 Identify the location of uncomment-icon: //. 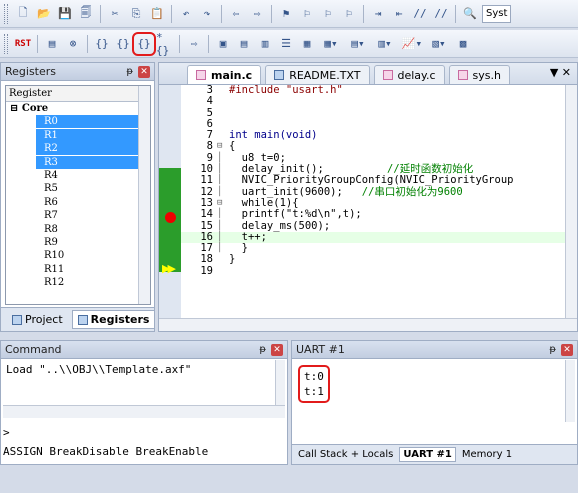
(441, 14).